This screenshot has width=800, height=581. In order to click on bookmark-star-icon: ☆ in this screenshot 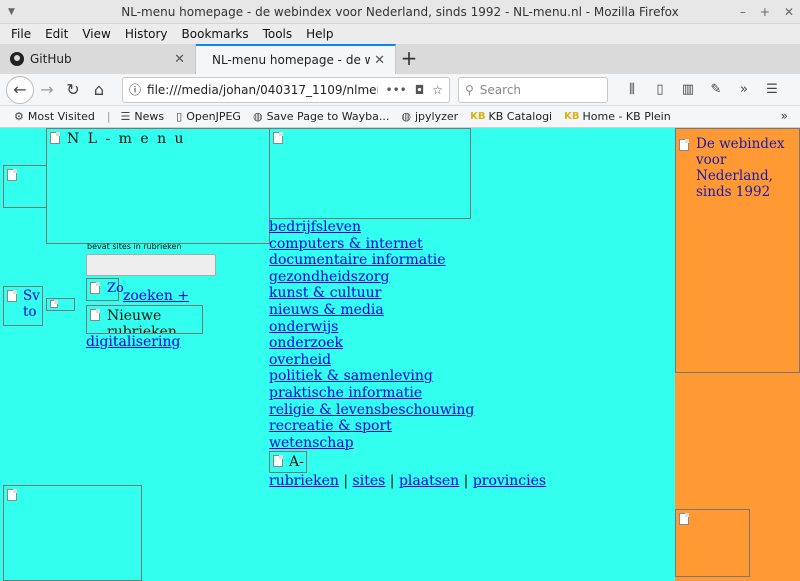, I will do `click(437, 90)`.